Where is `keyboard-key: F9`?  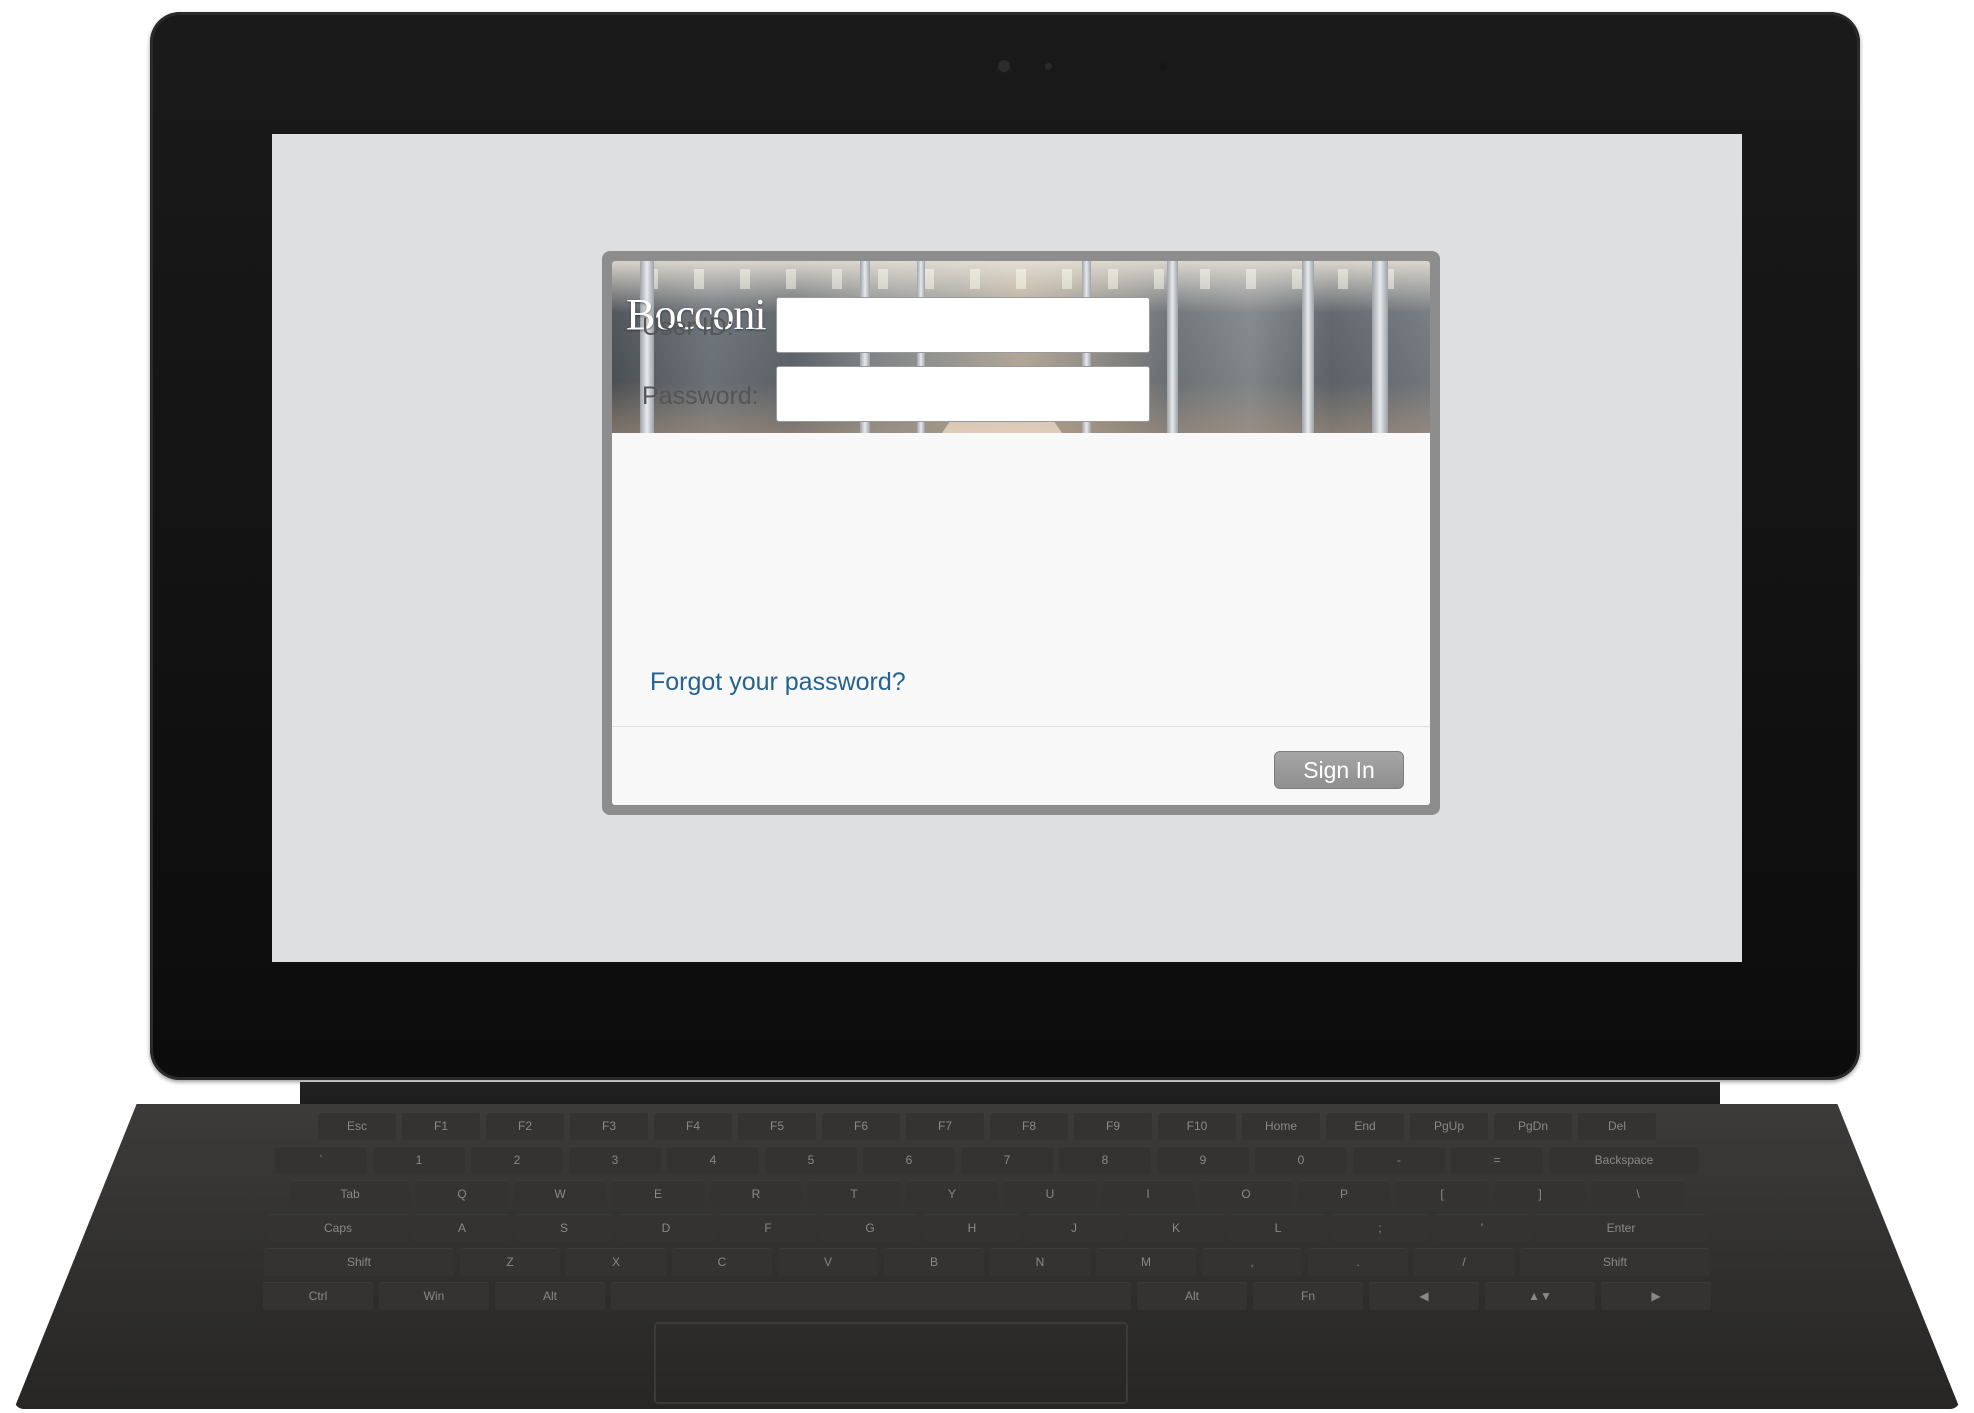 keyboard-key: F9 is located at coordinates (1113, 1126).